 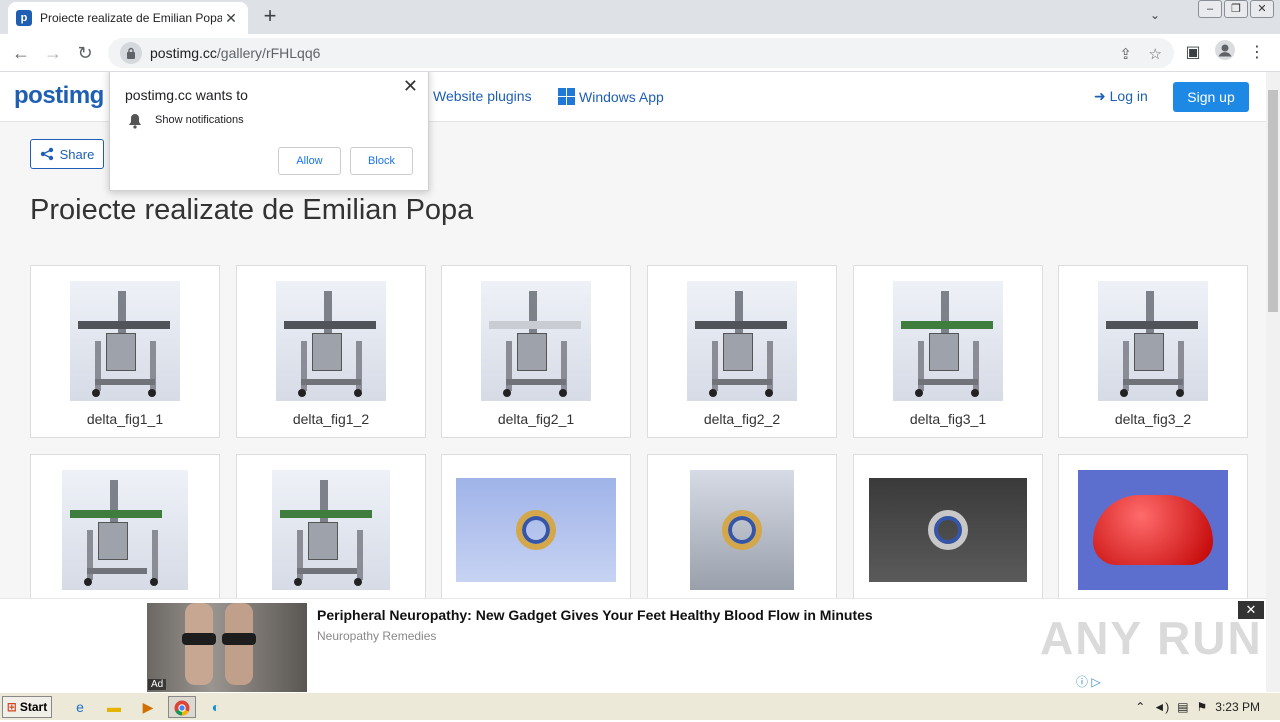 I want to click on new-tab-button: +, so click(x=270, y=16).